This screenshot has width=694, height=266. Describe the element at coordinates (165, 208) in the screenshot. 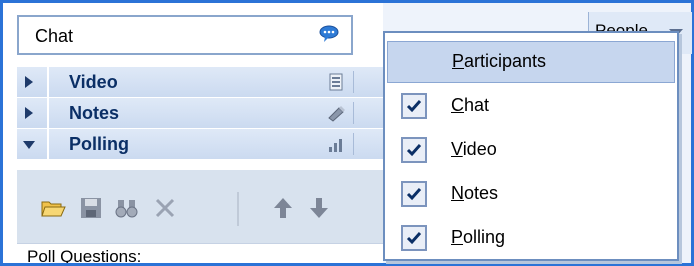

I see `delete-x-icon` at that location.